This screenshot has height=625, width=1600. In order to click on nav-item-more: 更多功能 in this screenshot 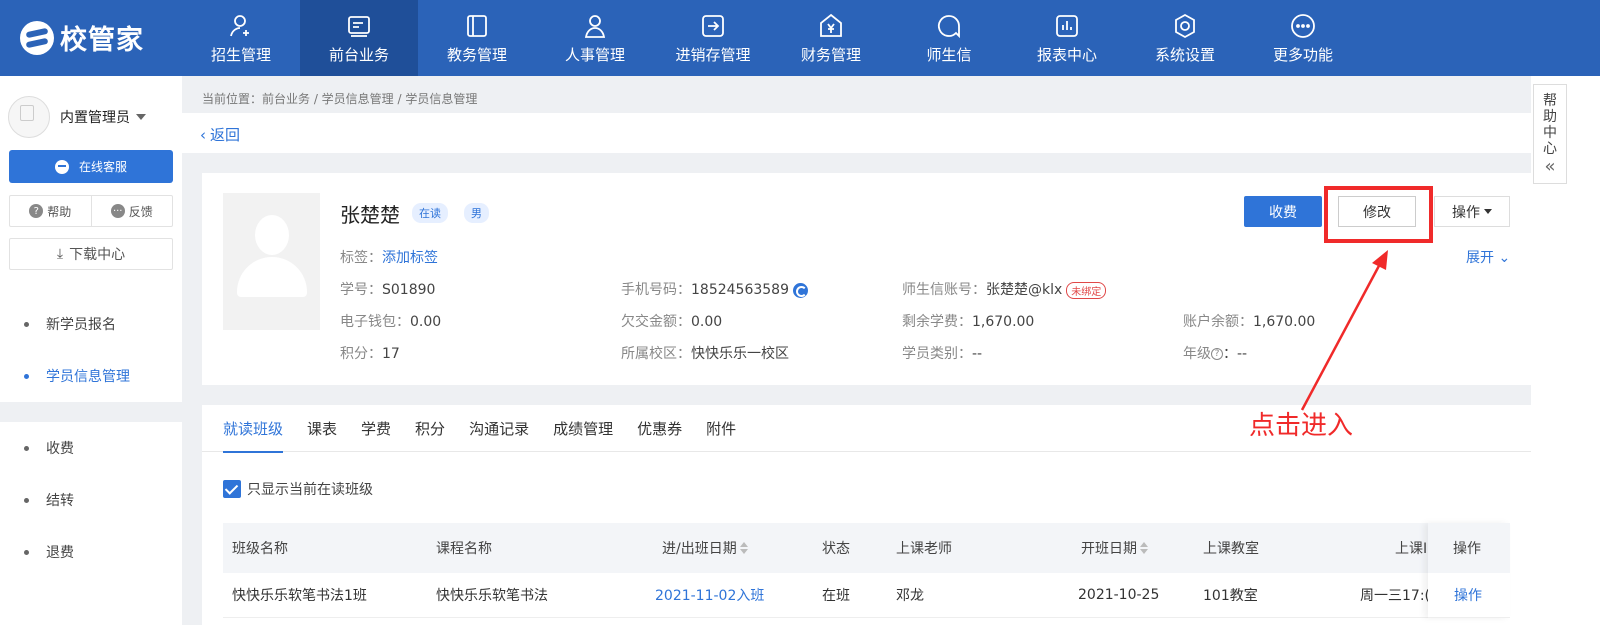, I will do `click(1303, 38)`.